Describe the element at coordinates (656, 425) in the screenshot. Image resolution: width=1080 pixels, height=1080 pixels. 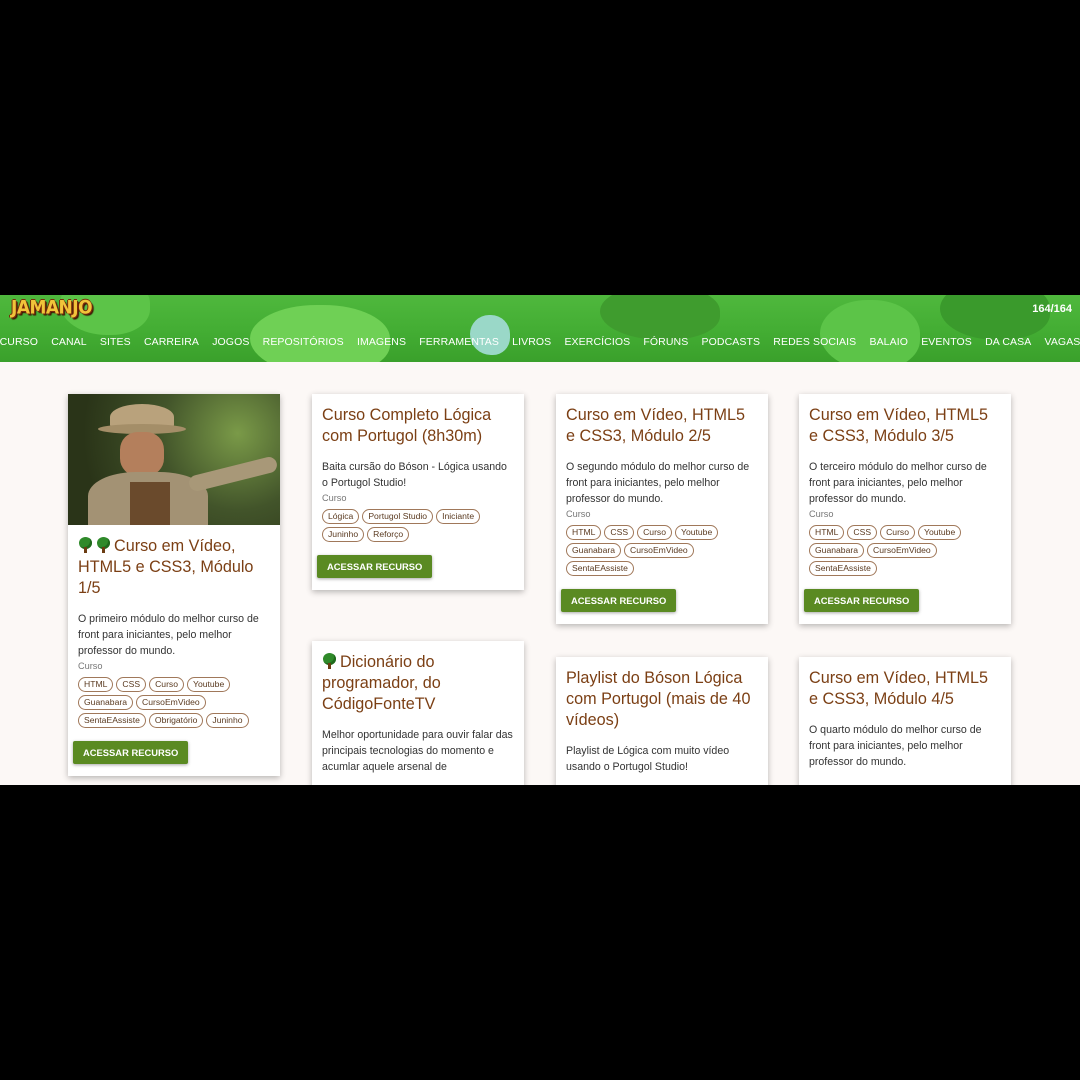
I see `card-title-text: Curso em Vídeo, HTML5 e CSS3, Módulo 2/5` at that location.